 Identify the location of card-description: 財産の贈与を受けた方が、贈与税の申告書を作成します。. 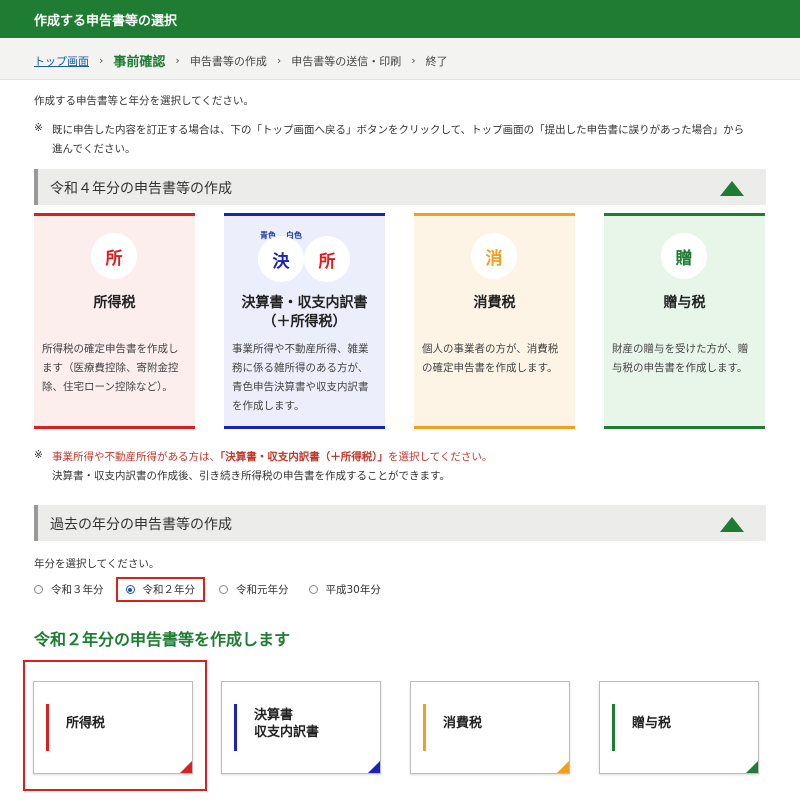
(680, 358).